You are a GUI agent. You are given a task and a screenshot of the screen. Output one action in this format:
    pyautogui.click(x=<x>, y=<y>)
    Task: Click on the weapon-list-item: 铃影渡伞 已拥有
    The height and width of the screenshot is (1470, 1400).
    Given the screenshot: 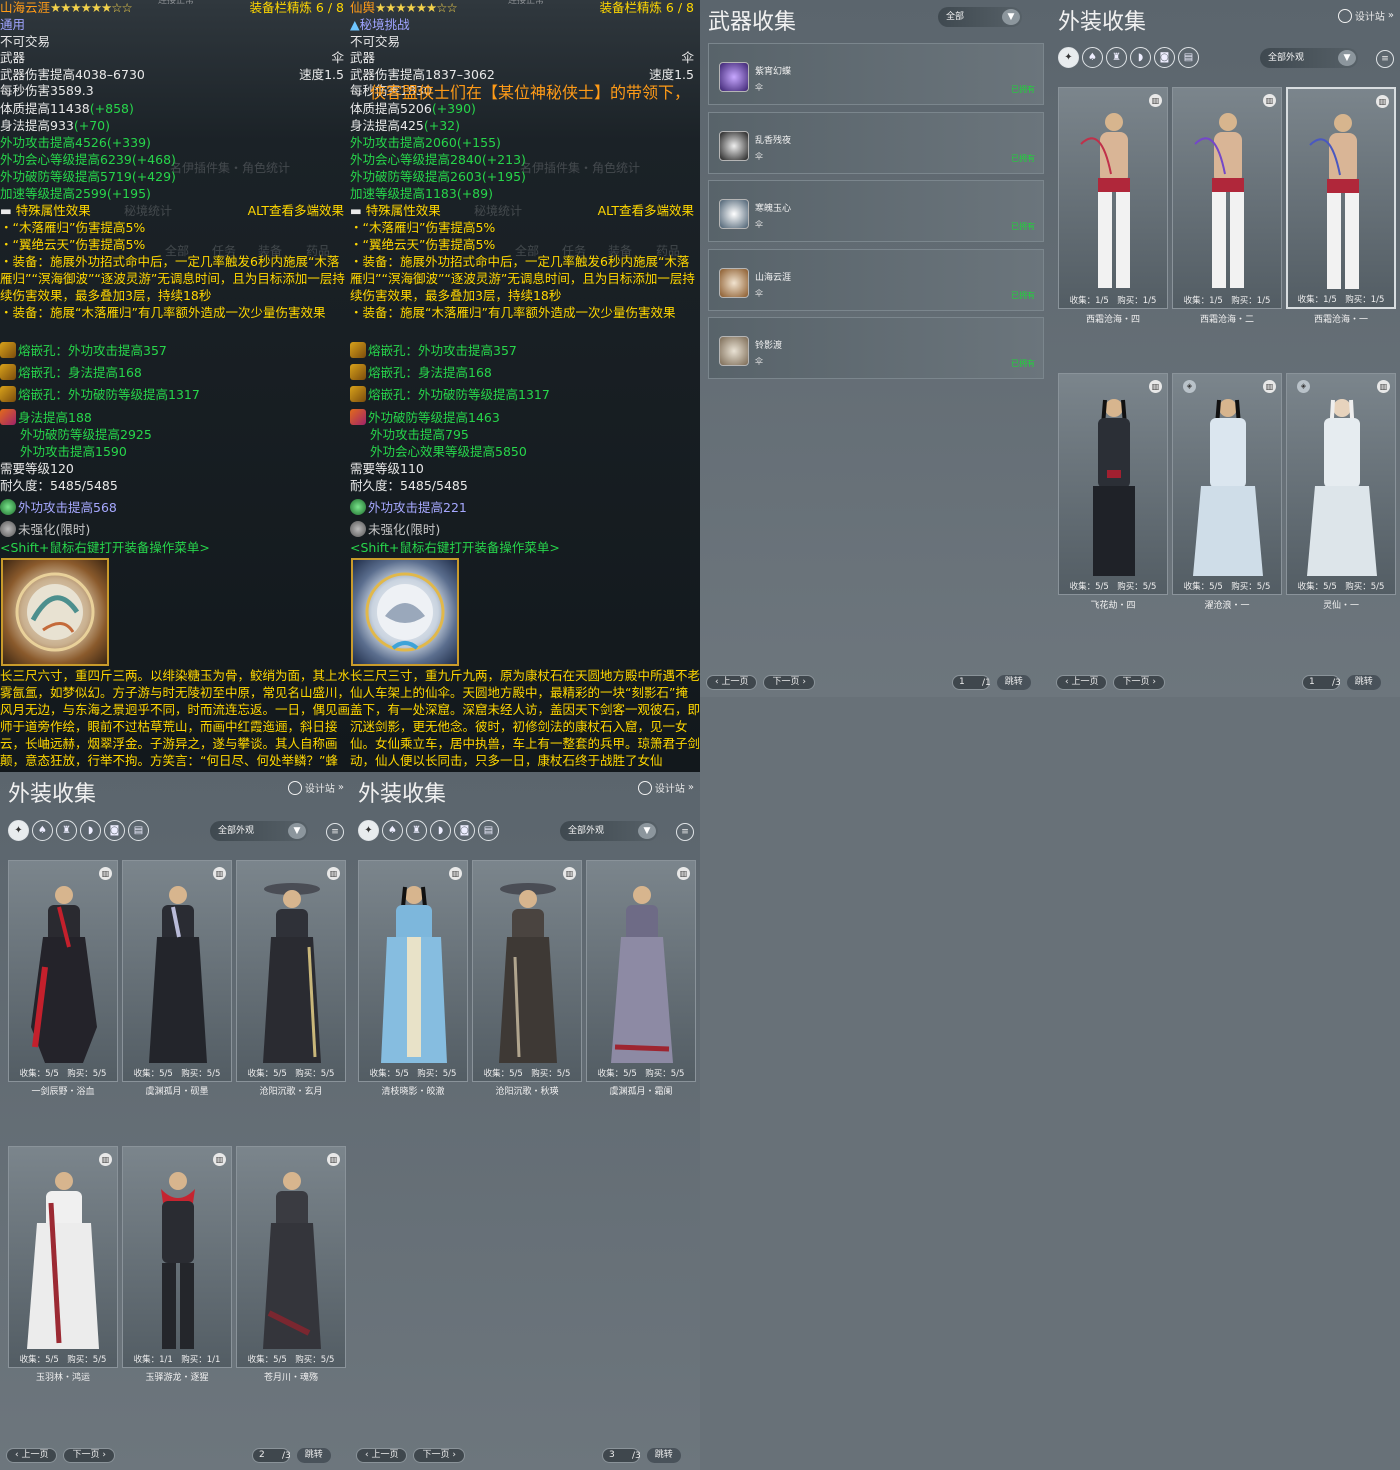 What is the action you would take?
    pyautogui.click(x=876, y=348)
    